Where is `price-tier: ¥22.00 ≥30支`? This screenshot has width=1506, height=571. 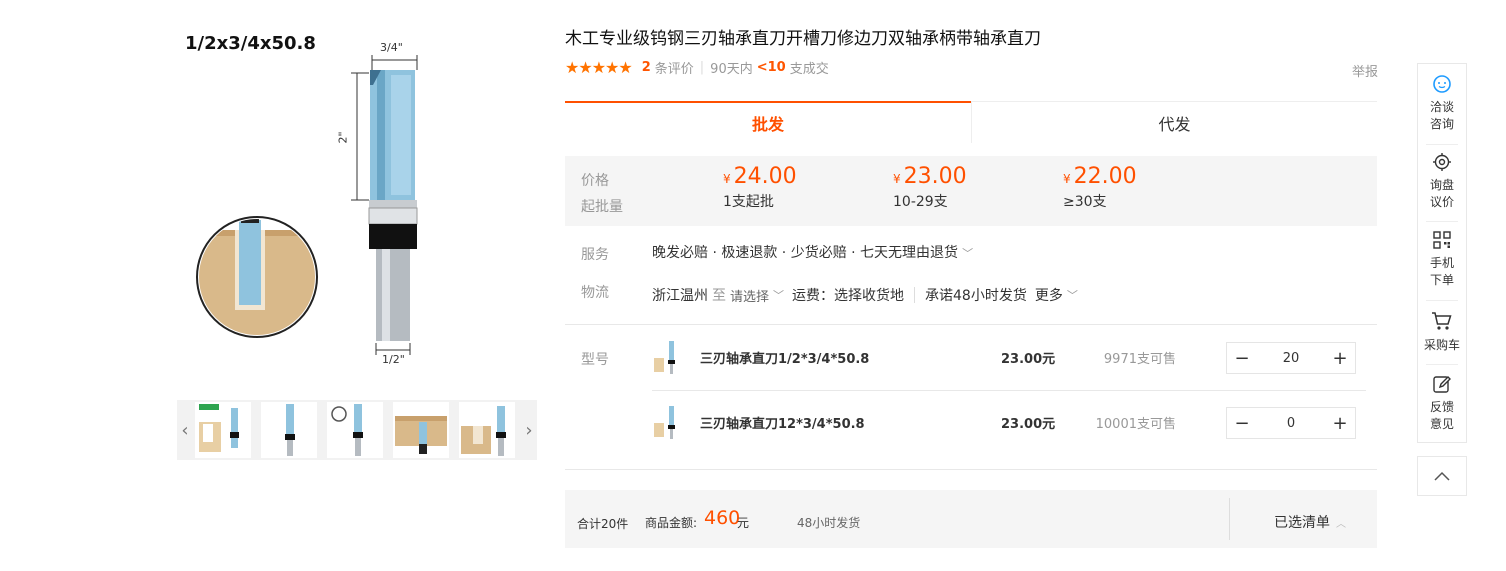
price-tier: ¥22.00 ≥30支 is located at coordinates (1100, 187).